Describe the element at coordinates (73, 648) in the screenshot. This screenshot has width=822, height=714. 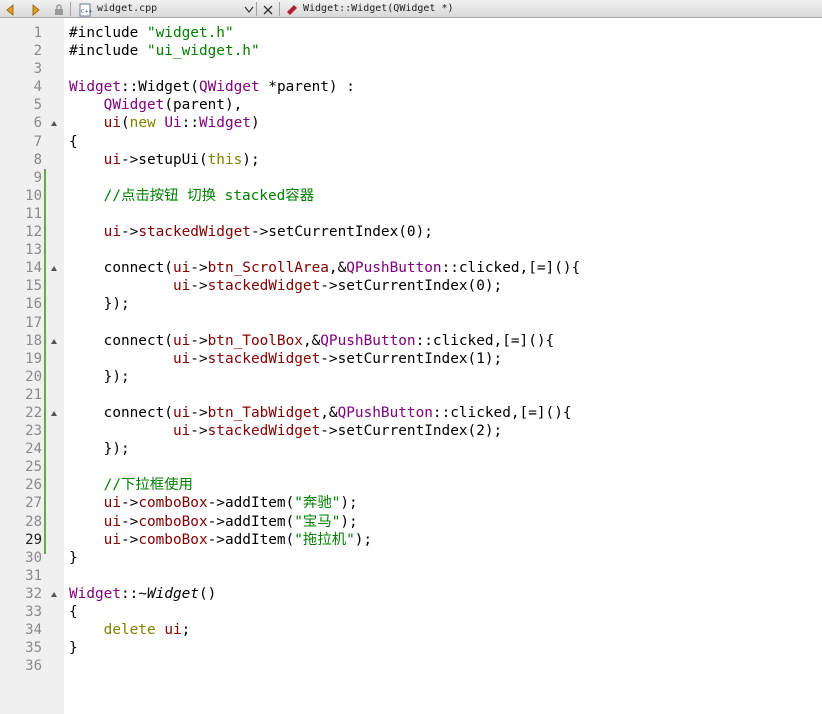
I see `code-text: }` at that location.